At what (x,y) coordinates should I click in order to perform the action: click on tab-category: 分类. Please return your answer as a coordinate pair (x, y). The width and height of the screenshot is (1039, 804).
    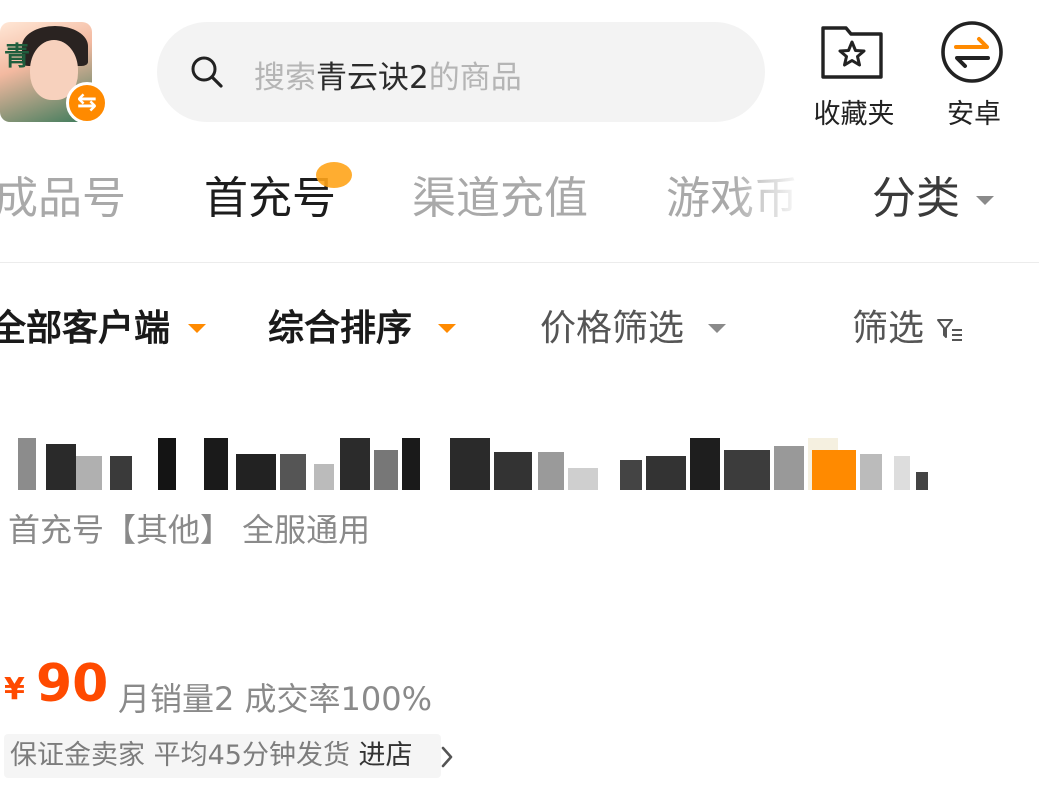
    Looking at the image, I should click on (916, 199).